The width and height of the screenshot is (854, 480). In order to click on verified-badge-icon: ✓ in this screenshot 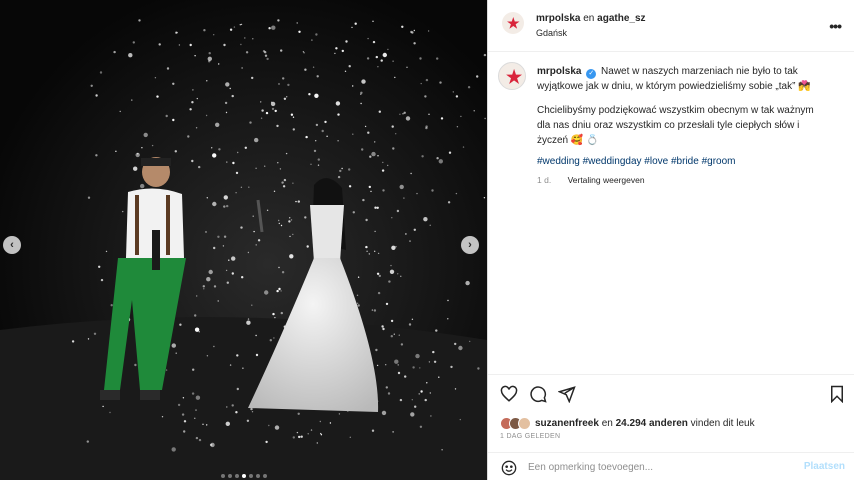, I will do `click(591, 74)`.